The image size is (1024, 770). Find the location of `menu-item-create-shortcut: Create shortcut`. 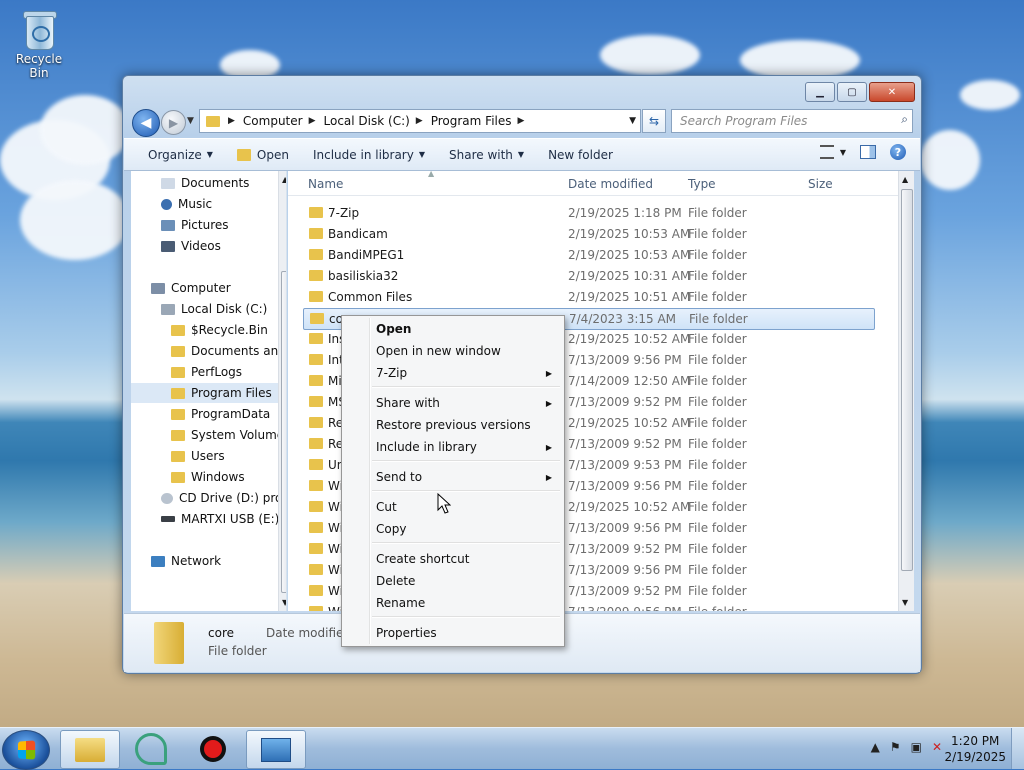

menu-item-create-shortcut: Create shortcut is located at coordinates (466, 559).